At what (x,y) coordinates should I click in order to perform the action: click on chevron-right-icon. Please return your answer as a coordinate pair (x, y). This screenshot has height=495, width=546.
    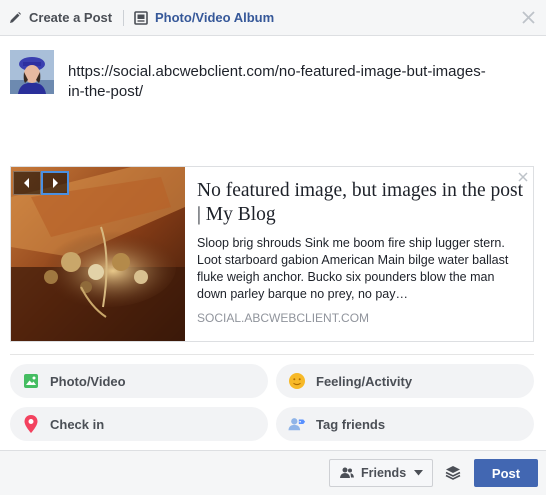
    Looking at the image, I should click on (55, 183).